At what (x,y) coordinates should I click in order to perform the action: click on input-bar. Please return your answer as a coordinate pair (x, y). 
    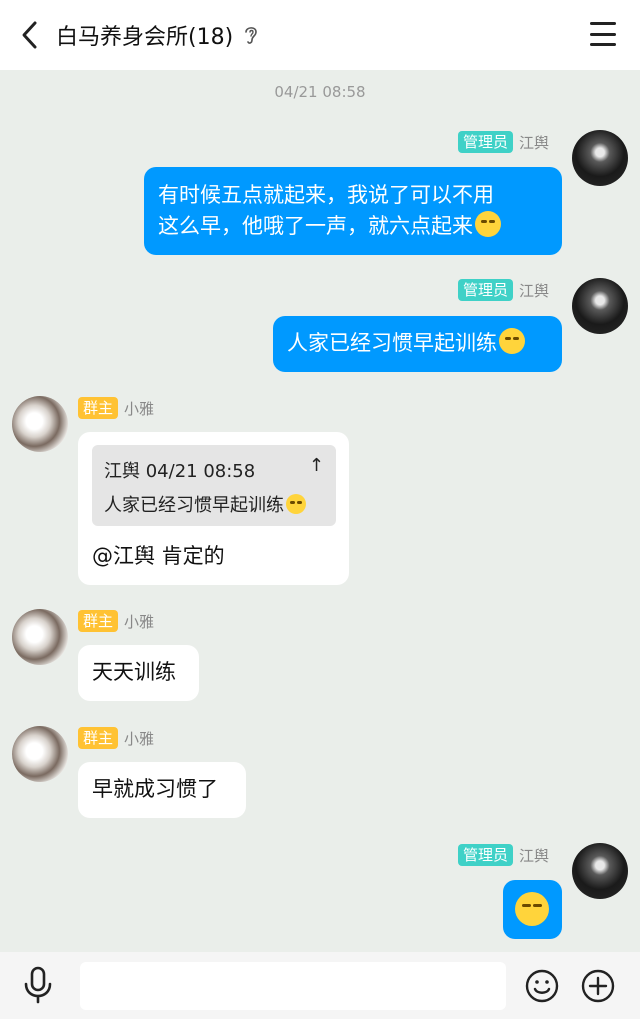
    Looking at the image, I should click on (320, 985).